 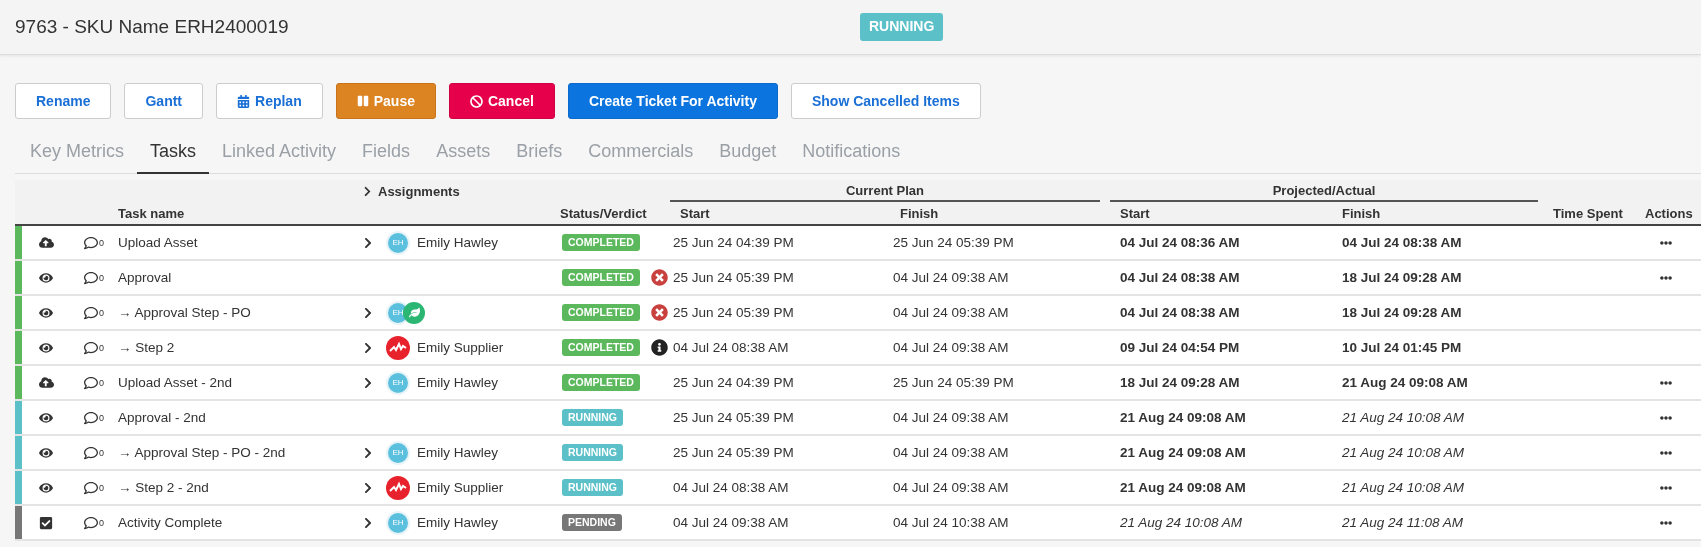 What do you see at coordinates (672, 101) in the screenshot?
I see `action-button: Create Ticket For Activity` at bounding box center [672, 101].